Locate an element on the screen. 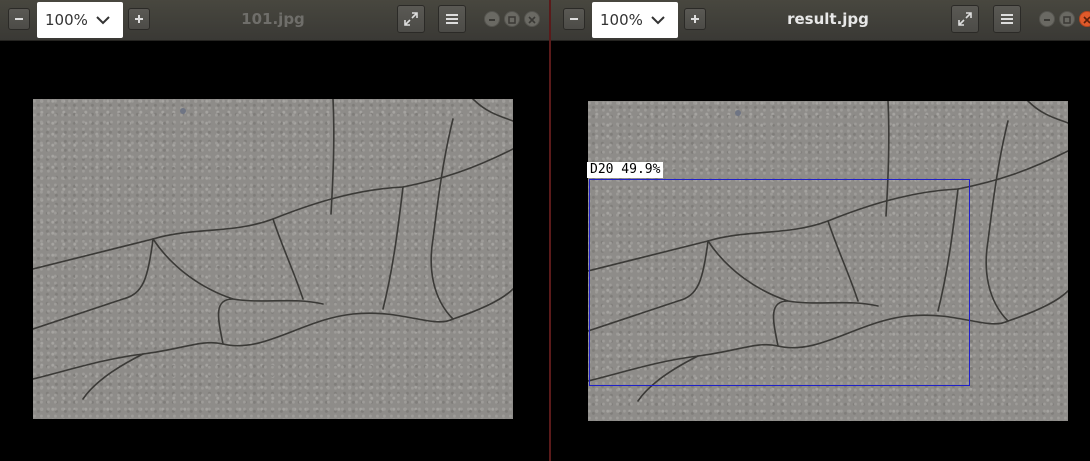  titlebar: 100% result.jpg is located at coordinates (820, 20).